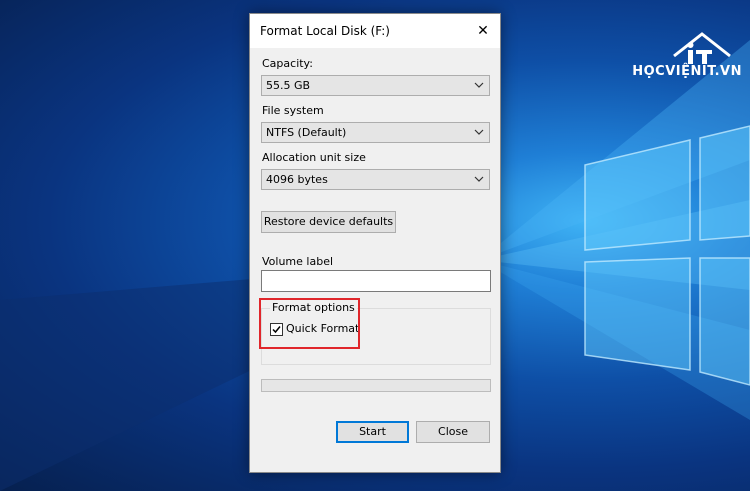 Image resolution: width=750 pixels, height=491 pixels. I want to click on allocation-select: 4096 bytes, so click(375, 179).